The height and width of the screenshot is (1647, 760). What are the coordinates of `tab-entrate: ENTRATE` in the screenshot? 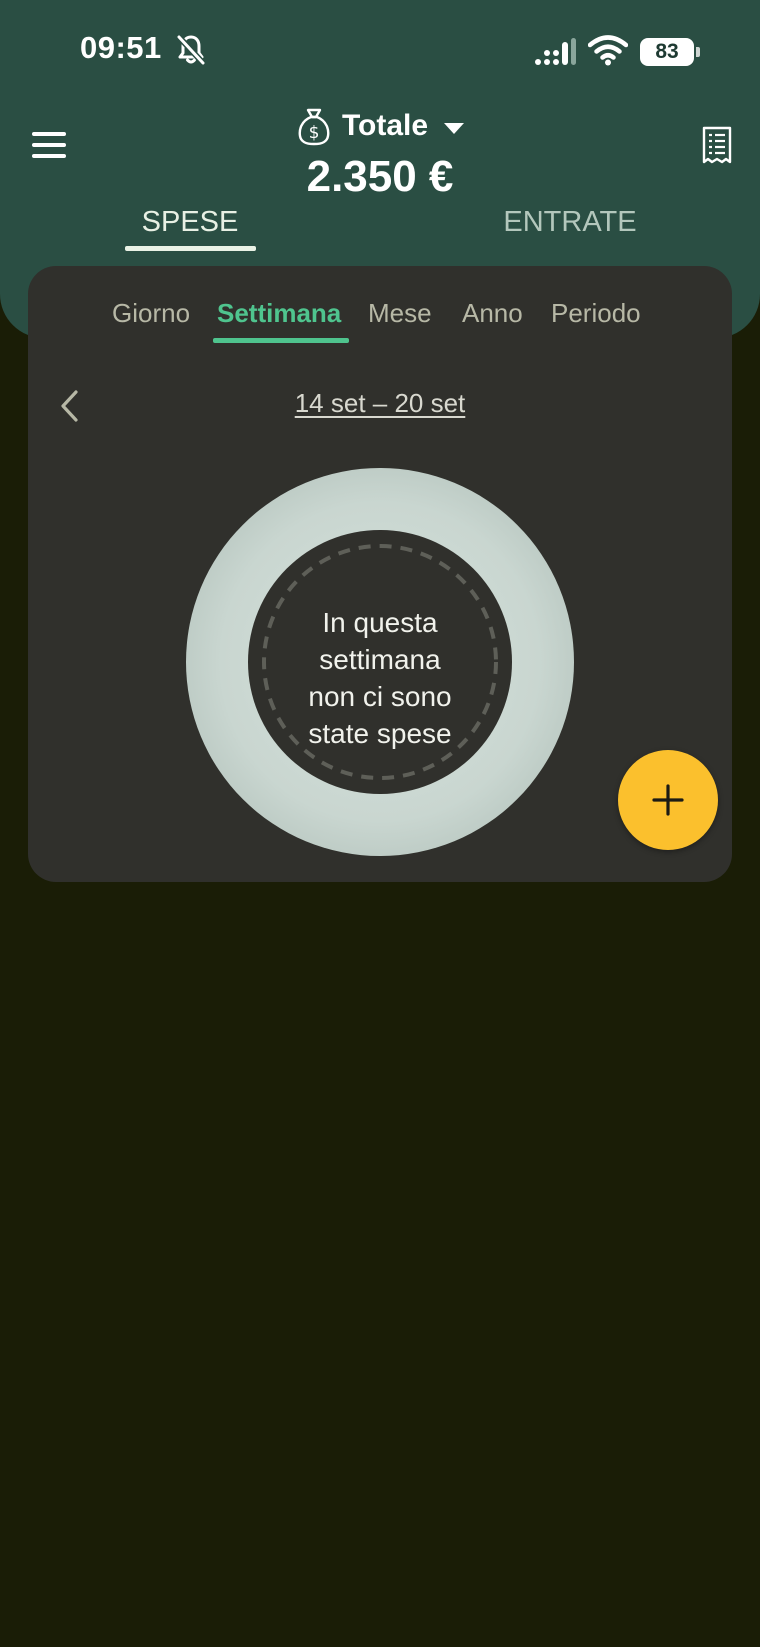 It's located at (570, 222).